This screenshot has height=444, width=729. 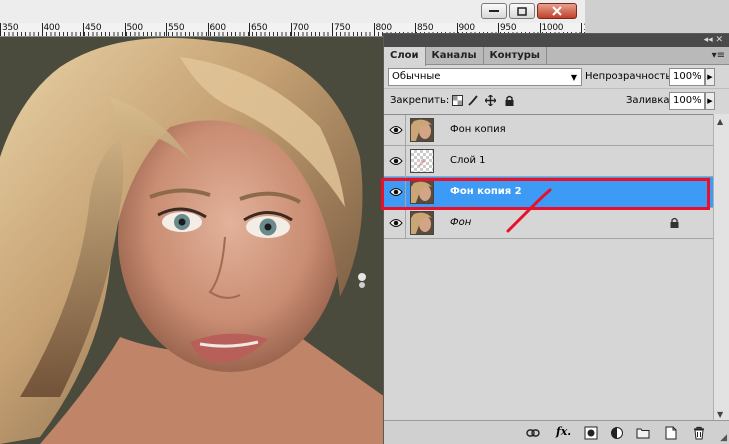 I want to click on workspace-background, so click(x=657, y=16).